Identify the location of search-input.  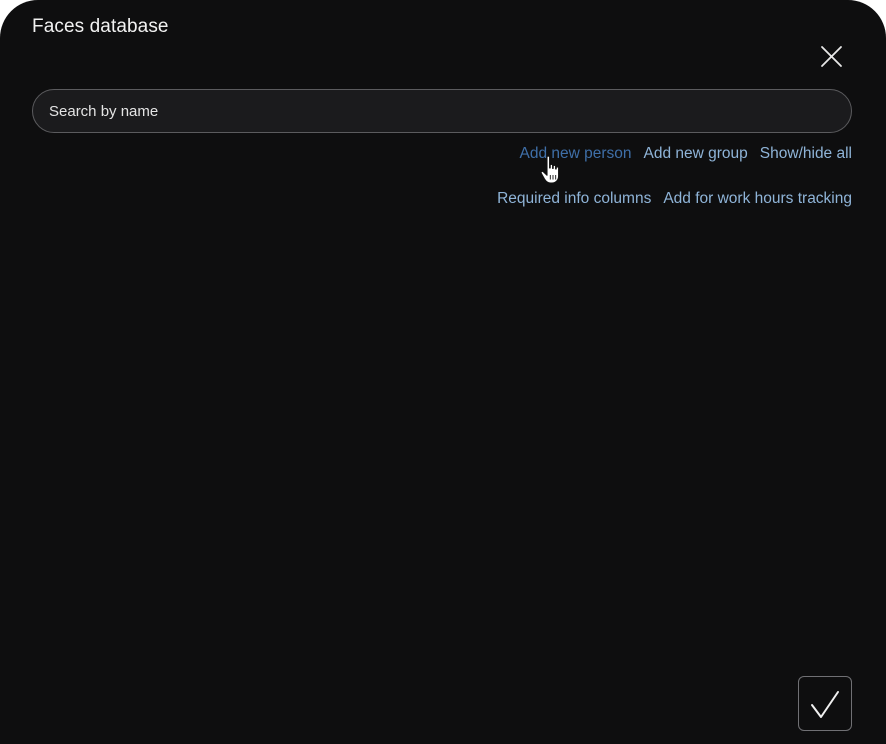
(442, 111).